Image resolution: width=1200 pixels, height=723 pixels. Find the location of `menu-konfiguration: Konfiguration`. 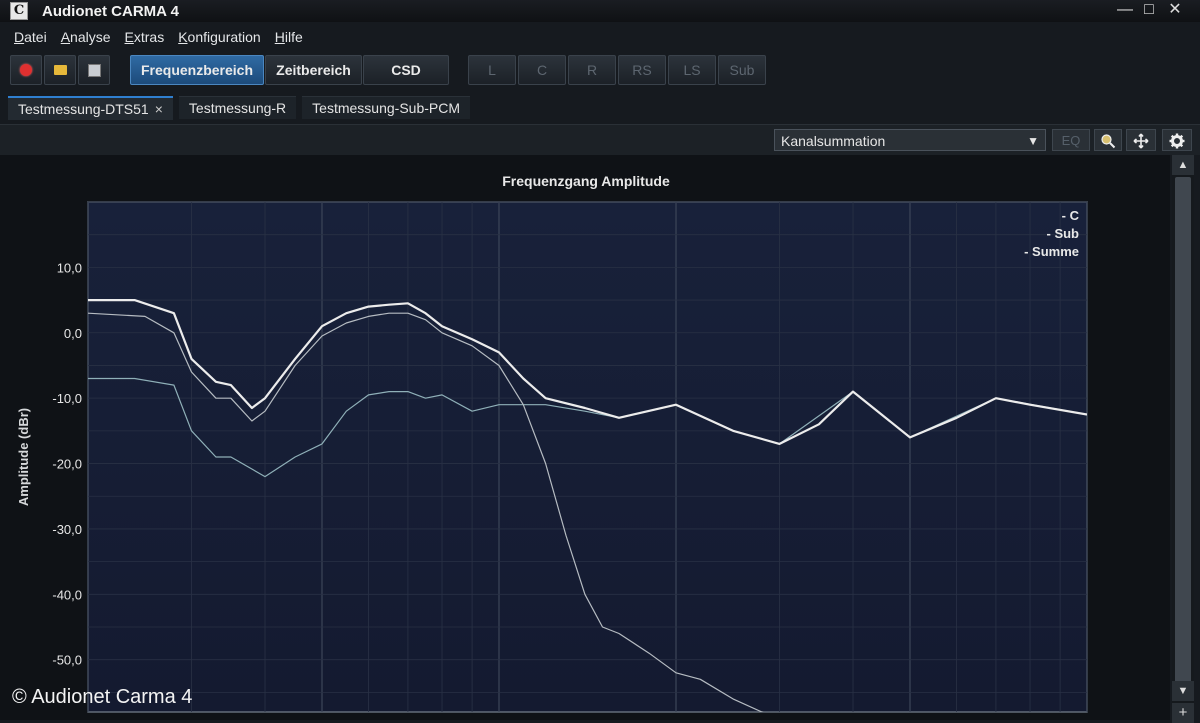

menu-konfiguration: Konfiguration is located at coordinates (219, 37).